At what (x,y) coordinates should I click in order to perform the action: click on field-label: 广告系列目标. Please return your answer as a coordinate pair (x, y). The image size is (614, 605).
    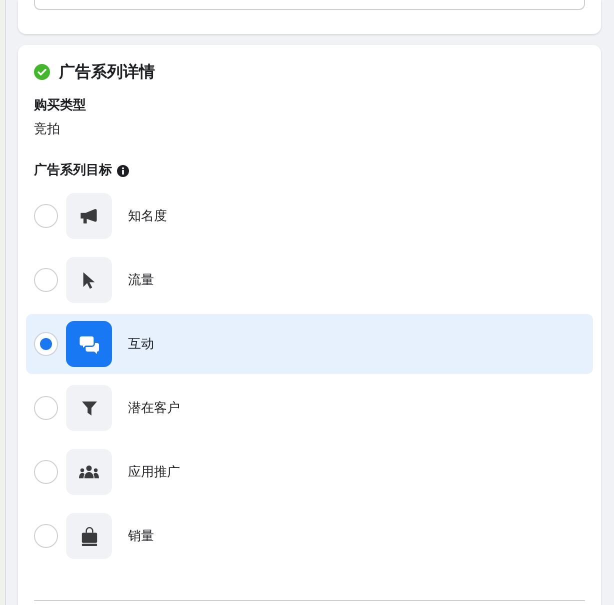
    Looking at the image, I should click on (73, 171).